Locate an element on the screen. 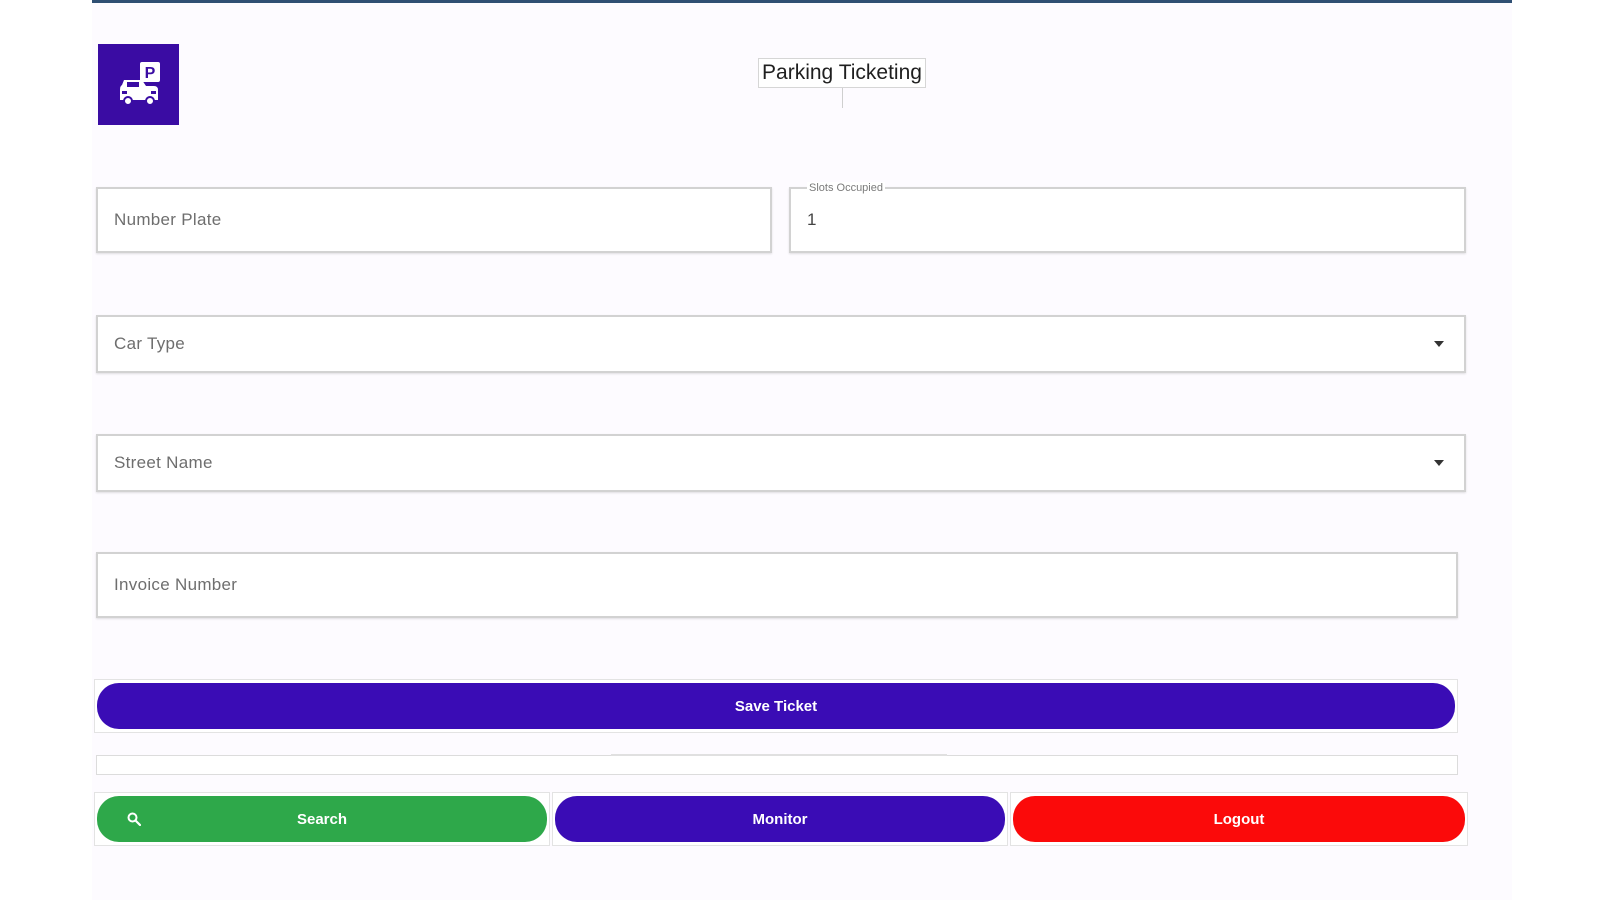  invoice-number-field: Invoice Number is located at coordinates (777, 585).